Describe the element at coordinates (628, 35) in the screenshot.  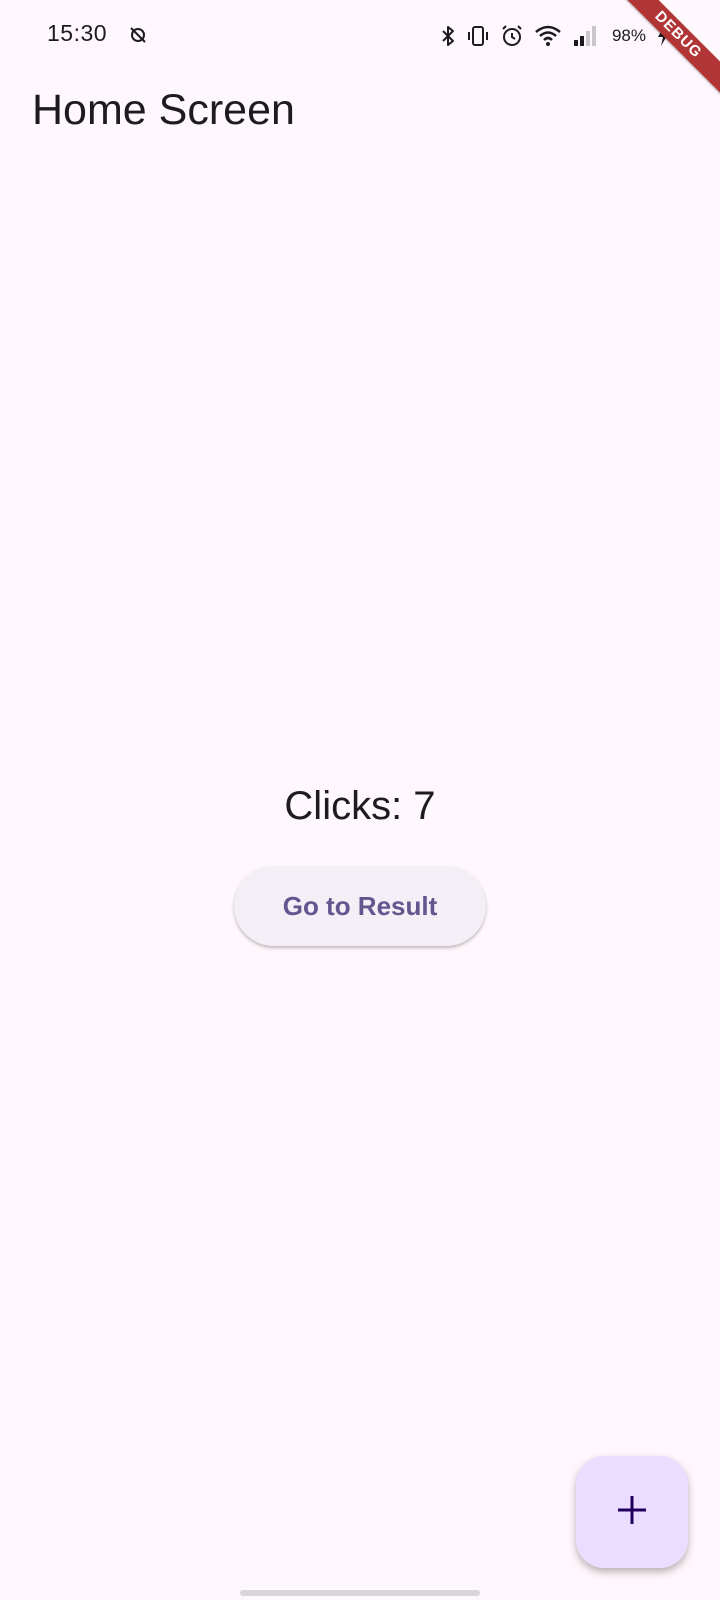
I see `battery-percent: 98%` at that location.